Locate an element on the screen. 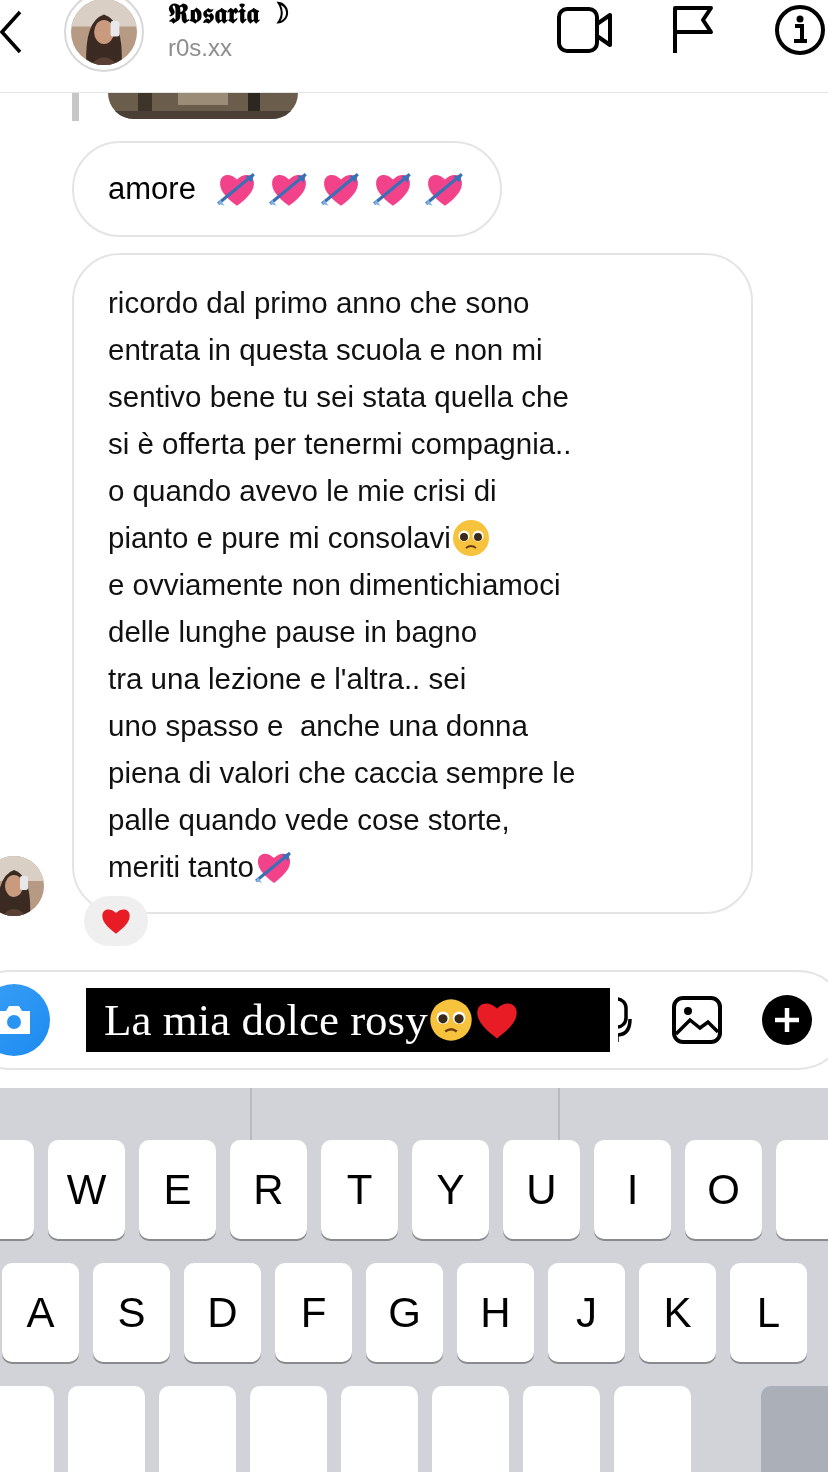 The height and width of the screenshot is (1472, 828). keyboard-key: G is located at coordinates (404, 1312).